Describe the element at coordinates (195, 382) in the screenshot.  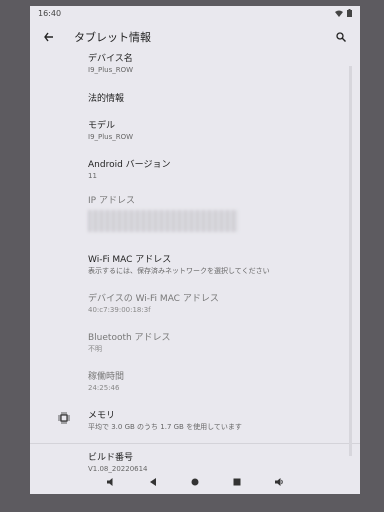
I see `uptime-item: 稼働時間 24:25:46` at that location.